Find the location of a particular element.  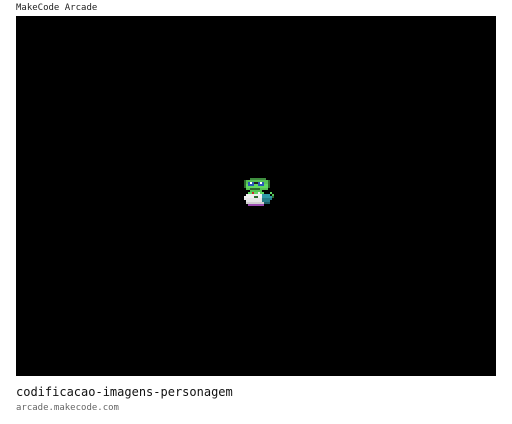

turtle-character-icon is located at coordinates (259, 192).